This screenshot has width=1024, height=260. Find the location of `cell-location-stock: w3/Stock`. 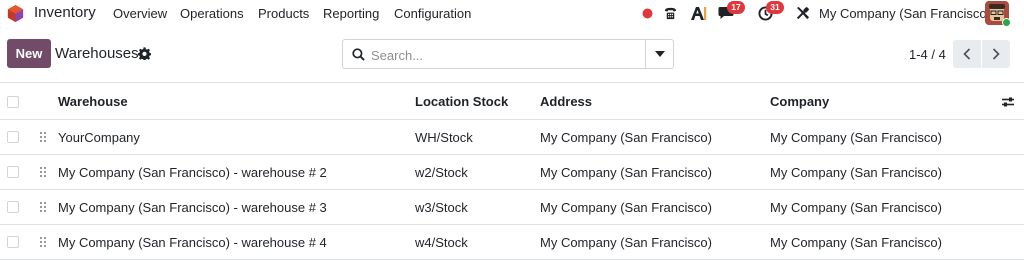

cell-location-stock: w3/Stock is located at coordinates (441, 207).